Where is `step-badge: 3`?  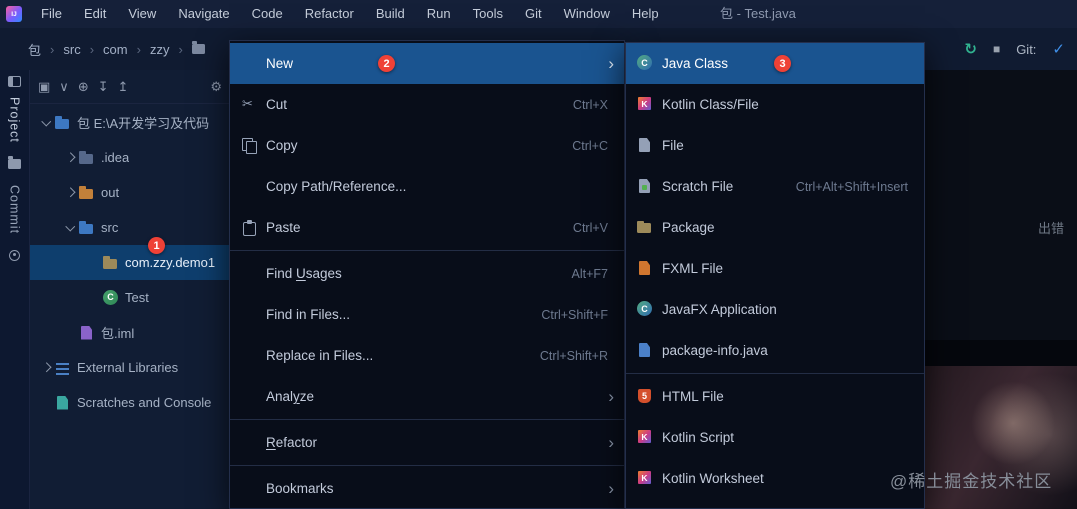 step-badge: 3 is located at coordinates (782, 63).